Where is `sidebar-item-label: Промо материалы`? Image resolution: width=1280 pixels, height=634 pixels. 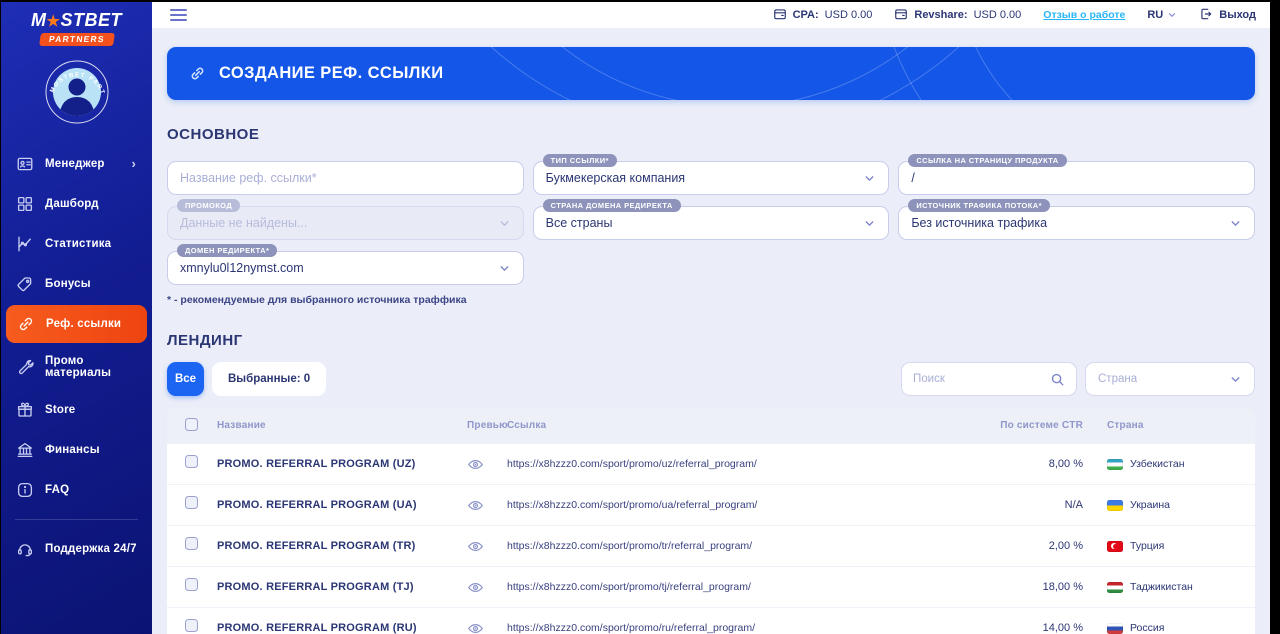
sidebar-item-label: Промо материалы is located at coordinates (78, 366).